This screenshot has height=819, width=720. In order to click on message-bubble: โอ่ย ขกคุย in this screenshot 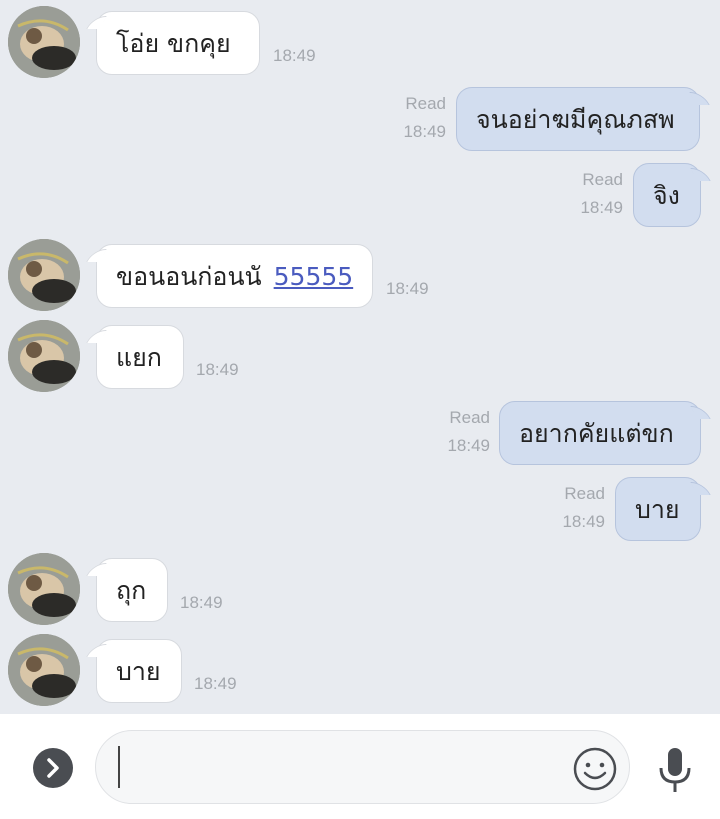, I will do `click(178, 43)`.